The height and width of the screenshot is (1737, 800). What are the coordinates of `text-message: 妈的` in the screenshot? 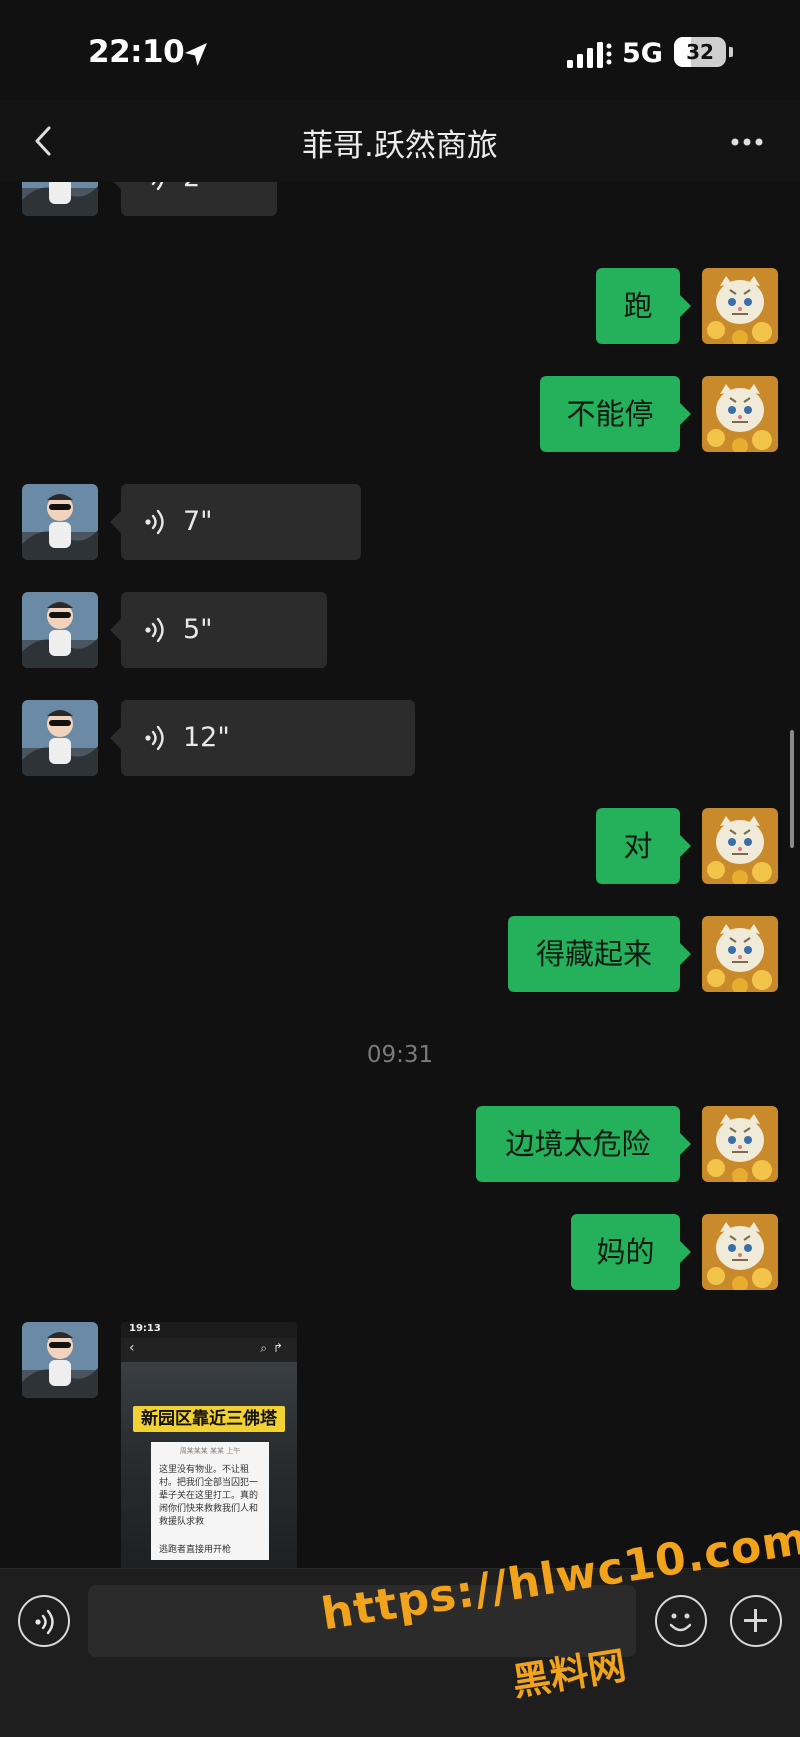 It's located at (631, 1252).